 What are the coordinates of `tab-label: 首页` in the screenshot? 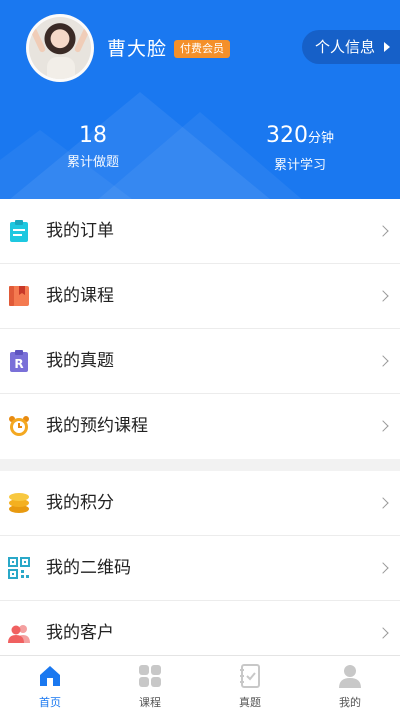 It's located at (50, 702).